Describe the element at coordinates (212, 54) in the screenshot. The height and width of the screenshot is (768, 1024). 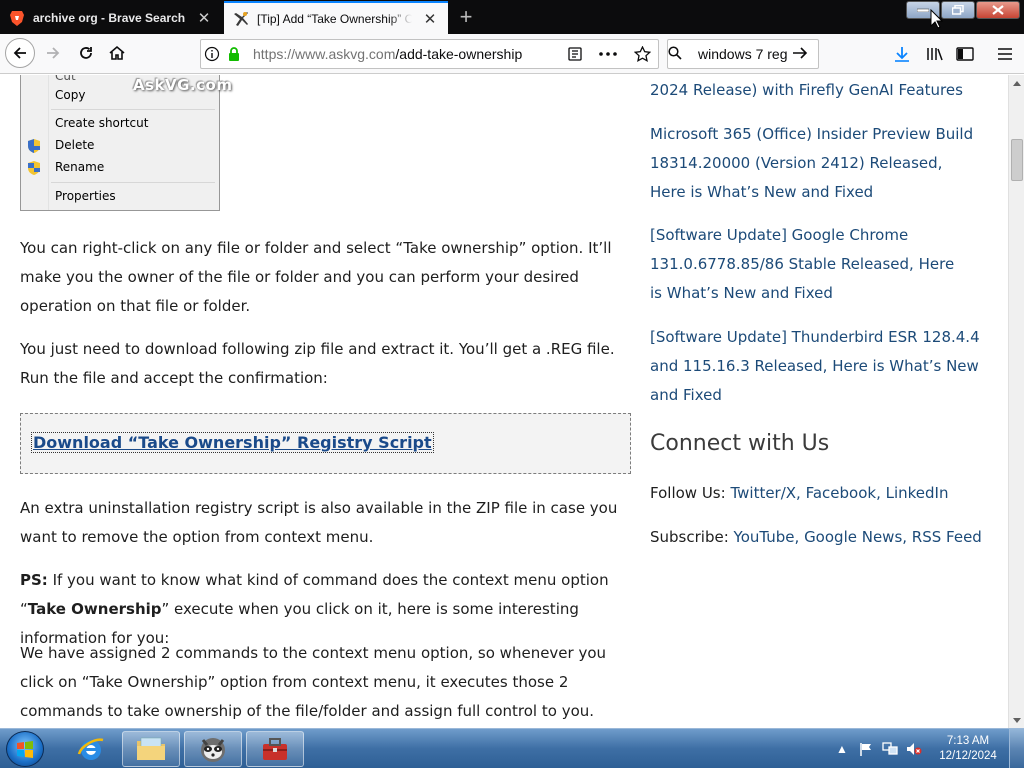
I see `info-icon` at that location.